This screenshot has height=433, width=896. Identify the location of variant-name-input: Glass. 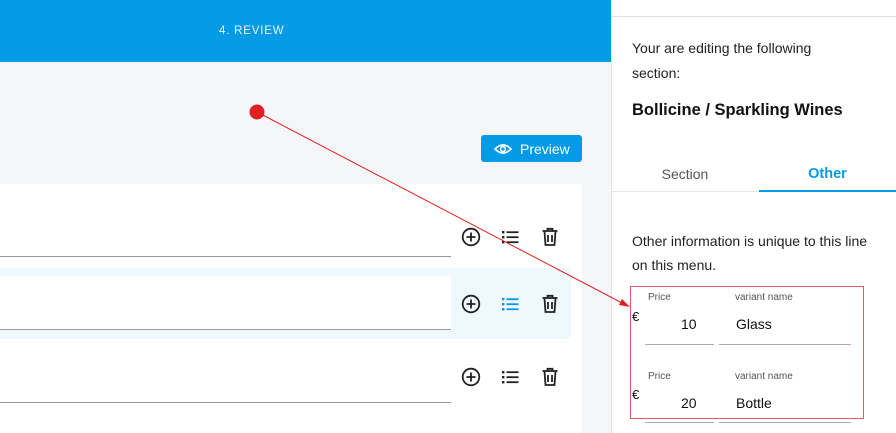
(754, 324).